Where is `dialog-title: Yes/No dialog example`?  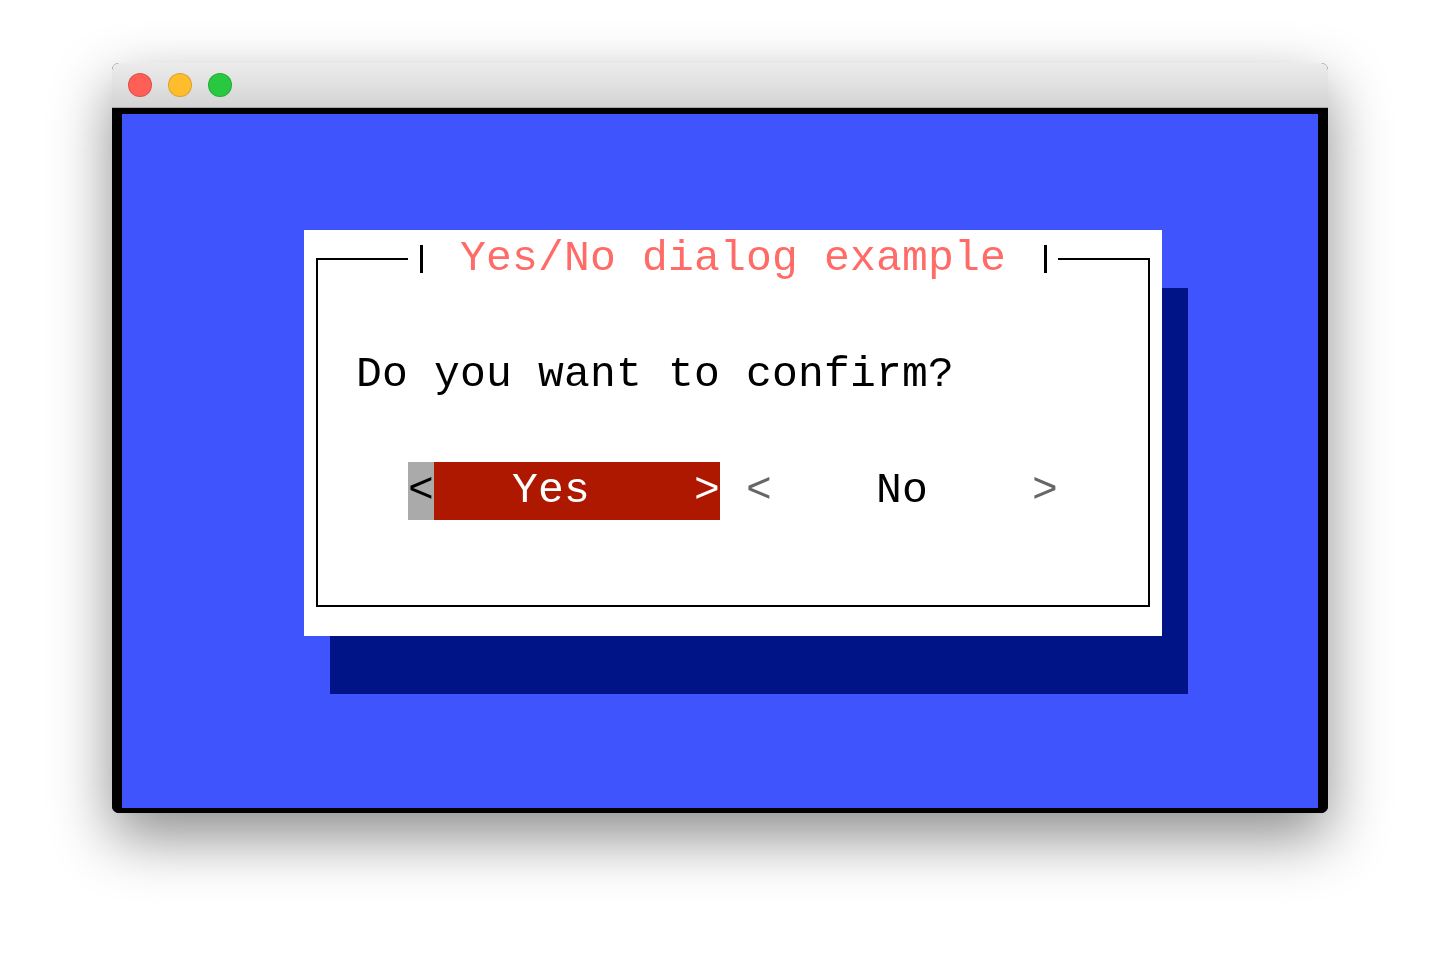
dialog-title: Yes/No dialog example is located at coordinates (733, 259).